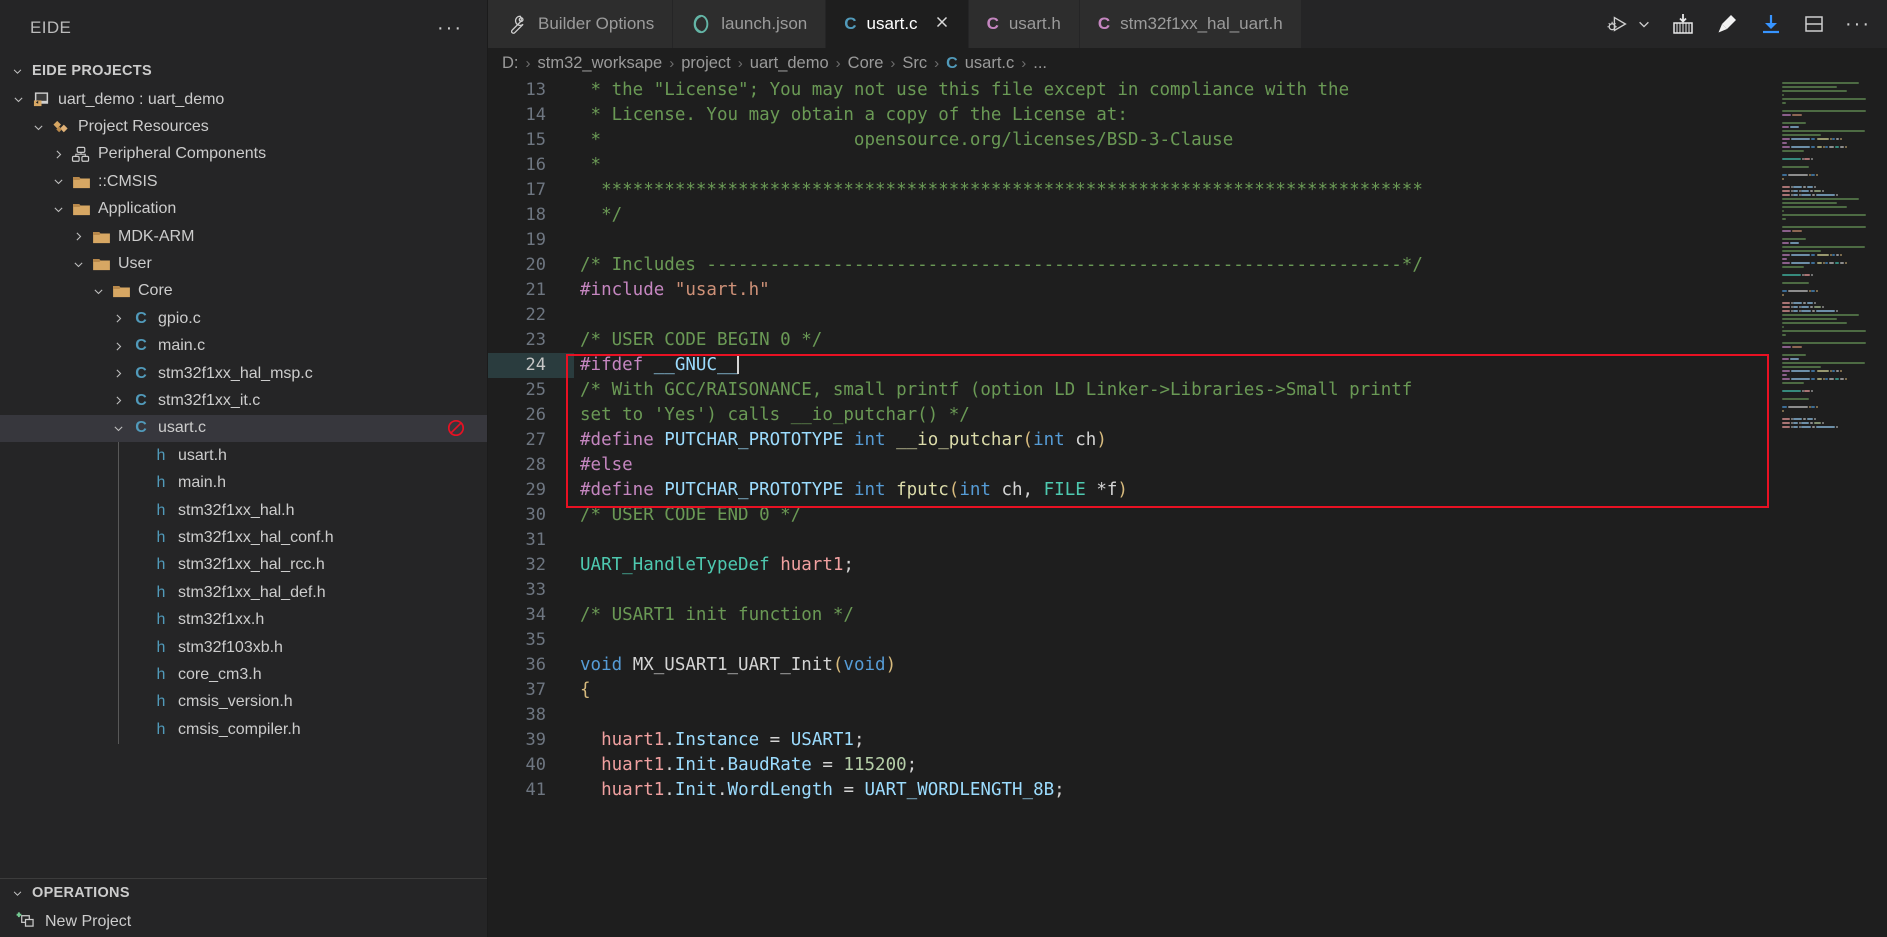 Image resolution: width=1887 pixels, height=937 pixels. Describe the element at coordinates (1132, 240) in the screenshot. I see `code-line: 19` at that location.